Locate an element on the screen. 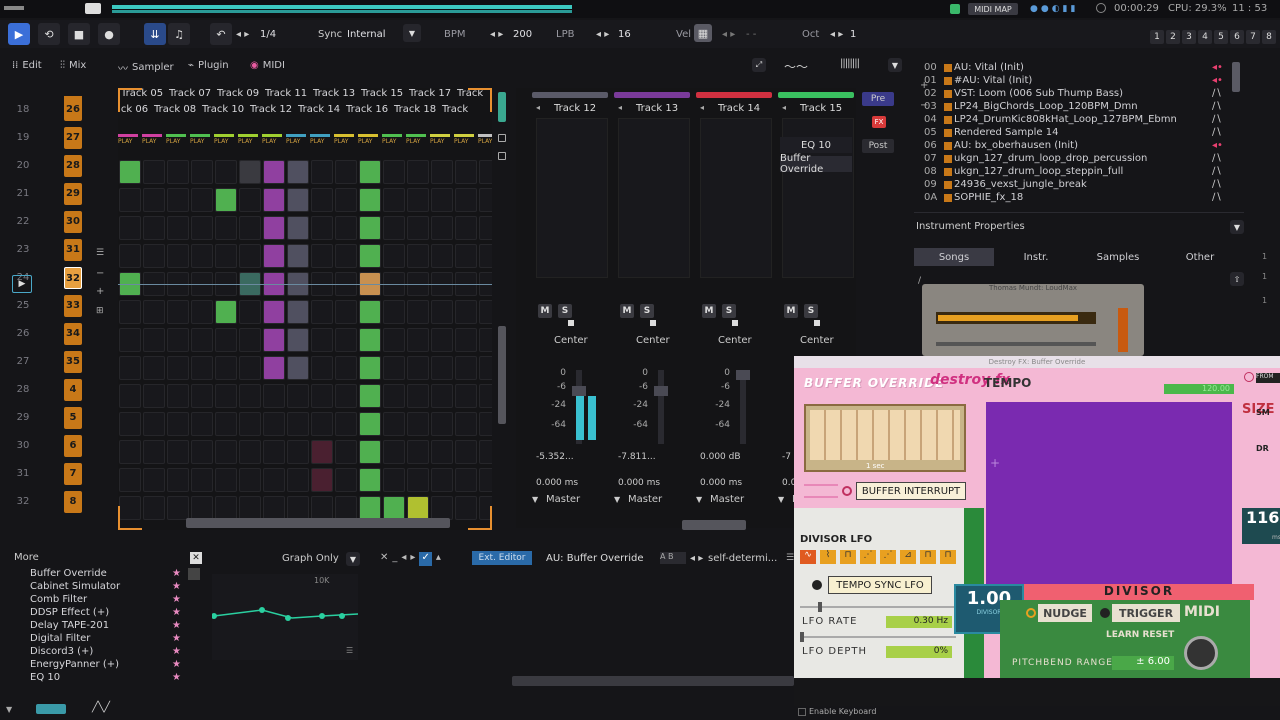 The height and width of the screenshot is (720, 1280). buffer-size-display: 1 sec is located at coordinates (885, 438).